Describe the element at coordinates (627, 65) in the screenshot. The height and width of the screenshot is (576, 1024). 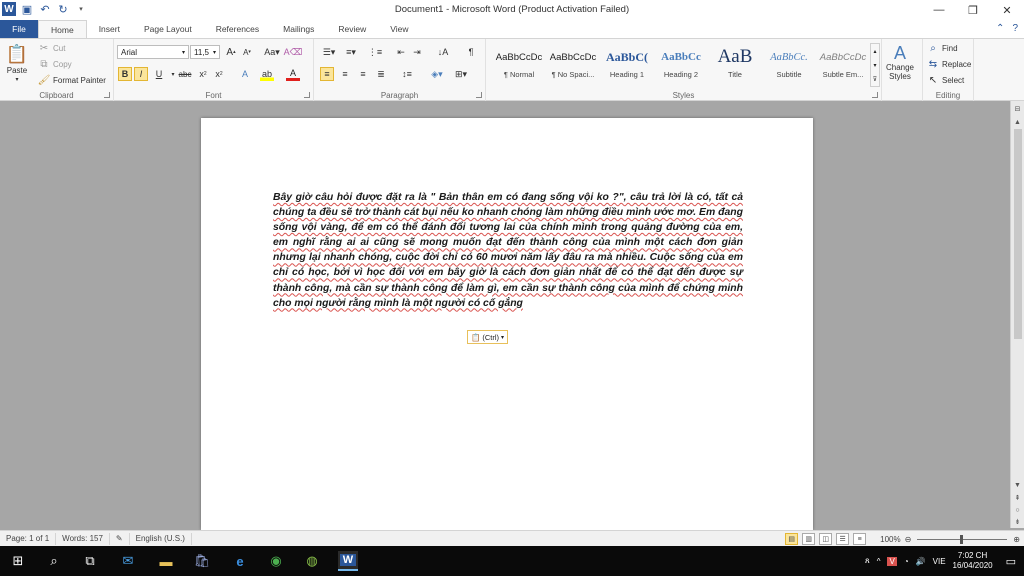
I see `style-heading-1: AaBbC( Heading 1` at that location.